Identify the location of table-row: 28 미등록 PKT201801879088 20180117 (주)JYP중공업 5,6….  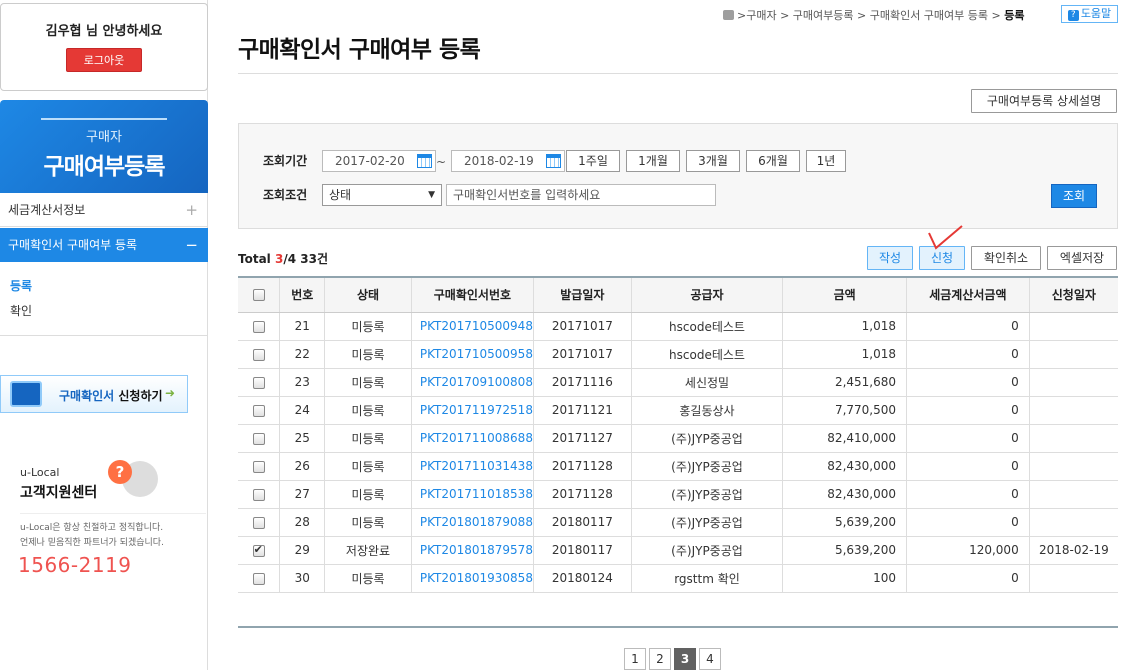
(678, 522).